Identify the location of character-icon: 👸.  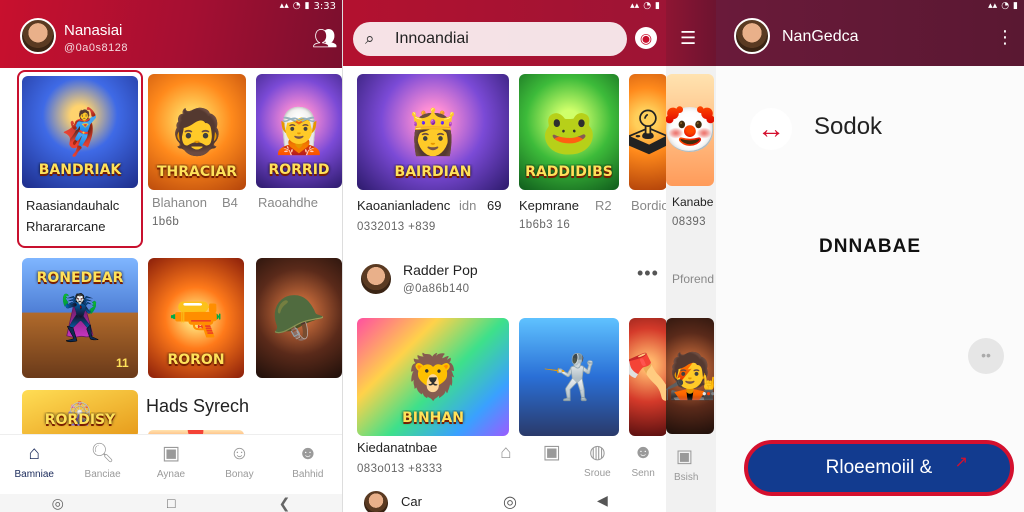
(433, 132).